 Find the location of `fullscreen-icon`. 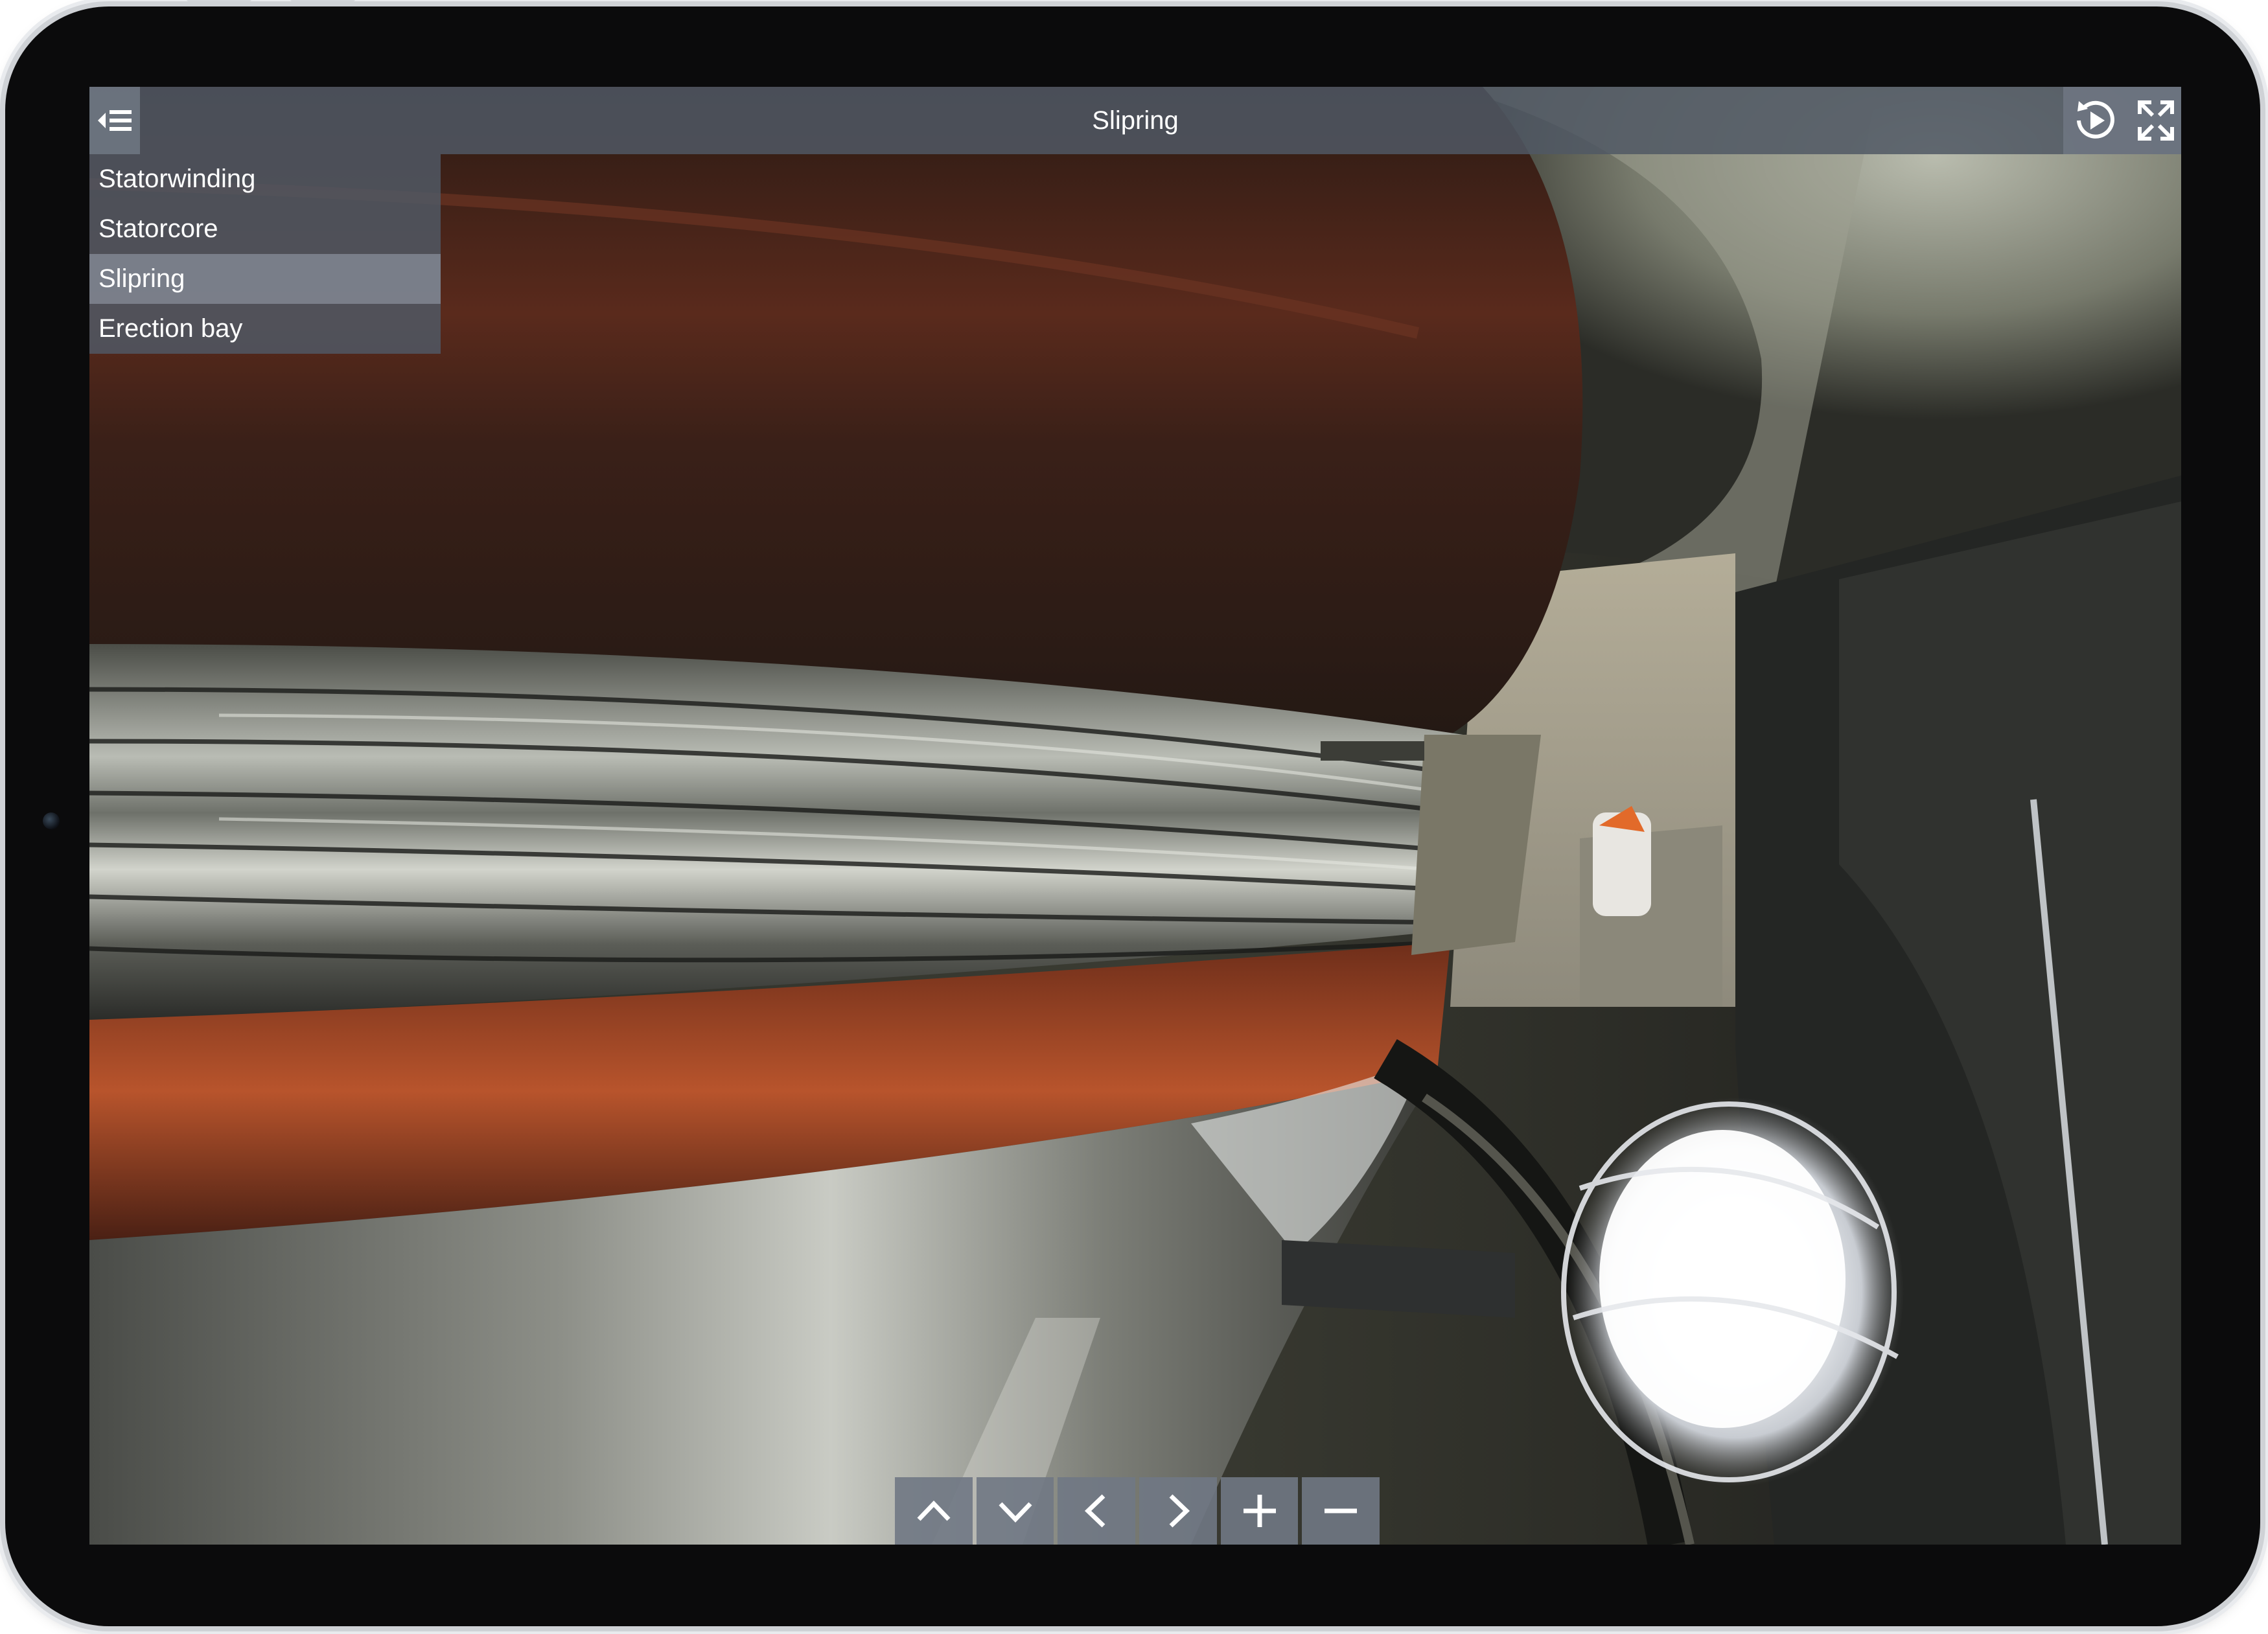

fullscreen-icon is located at coordinates (2156, 121).